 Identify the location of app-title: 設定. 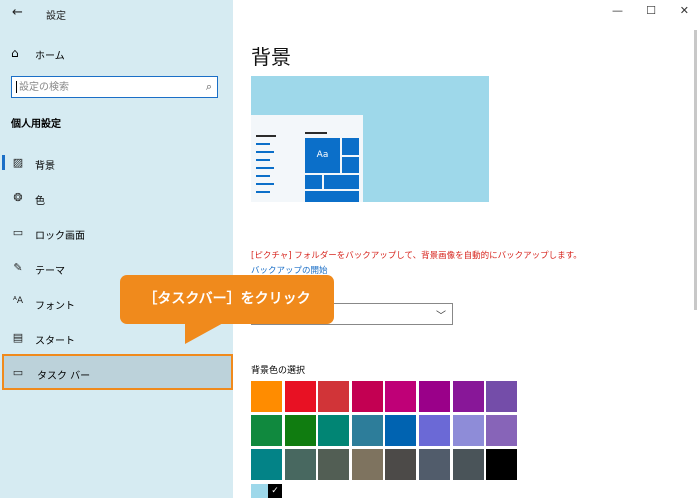
(56, 16).